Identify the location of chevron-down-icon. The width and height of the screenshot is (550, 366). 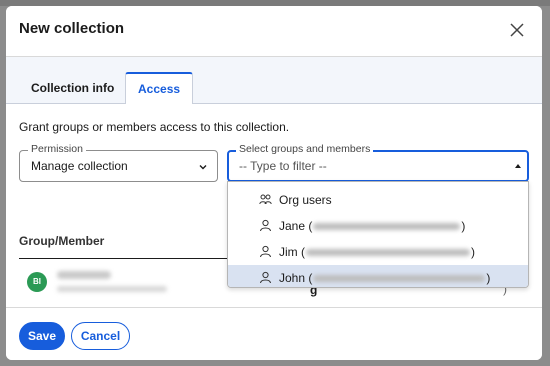
(203, 167).